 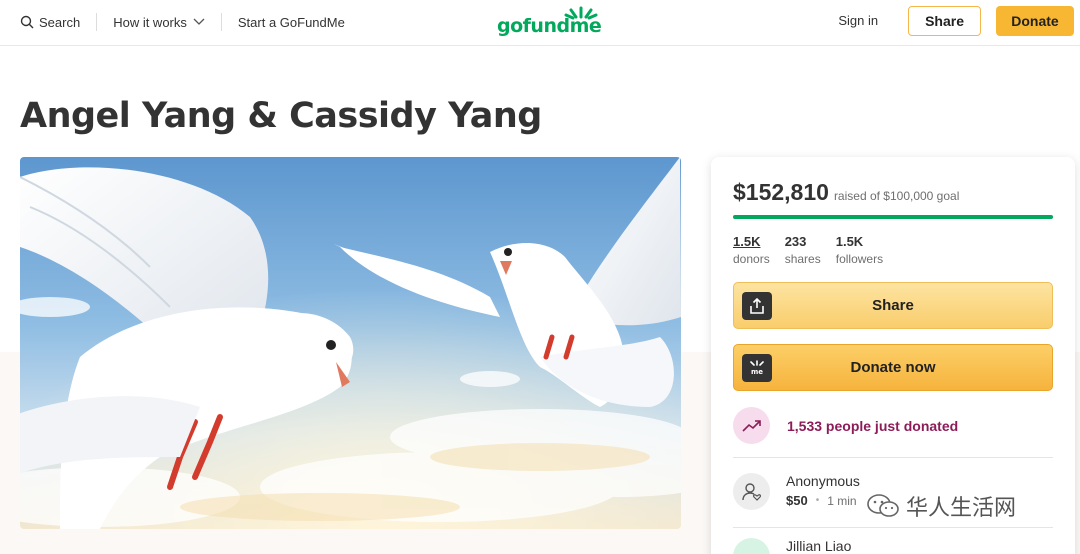 I want to click on search-link: Search, so click(x=50, y=22).